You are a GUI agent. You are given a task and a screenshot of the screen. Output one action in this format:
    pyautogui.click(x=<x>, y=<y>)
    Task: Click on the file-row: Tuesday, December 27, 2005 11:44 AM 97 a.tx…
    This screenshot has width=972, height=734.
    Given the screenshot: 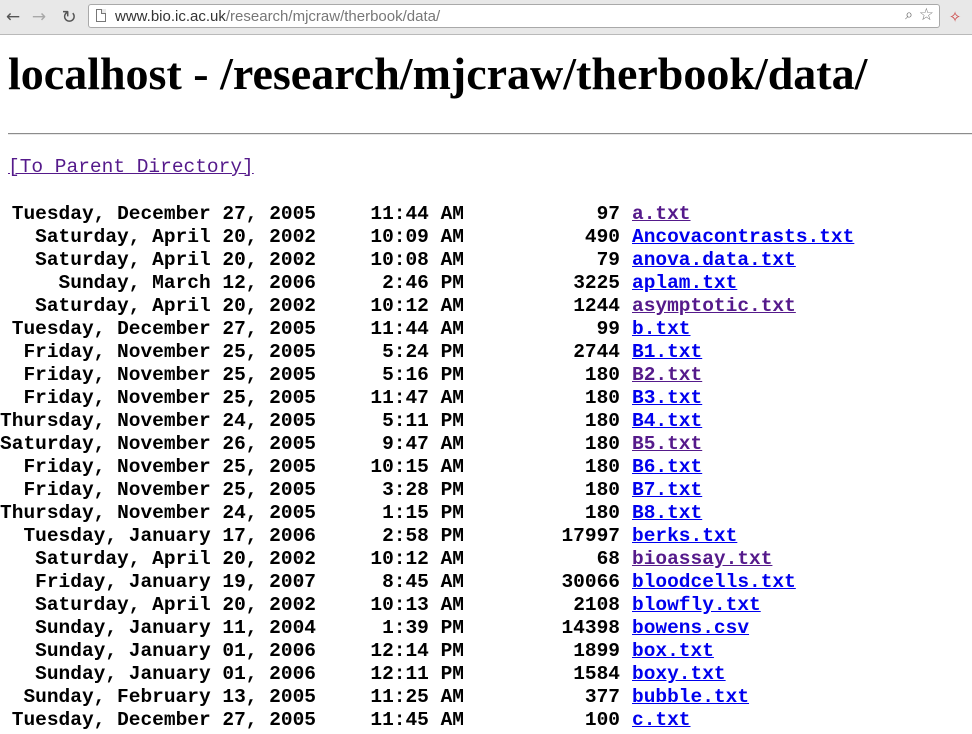 What is the action you would take?
    pyautogui.click(x=486, y=214)
    